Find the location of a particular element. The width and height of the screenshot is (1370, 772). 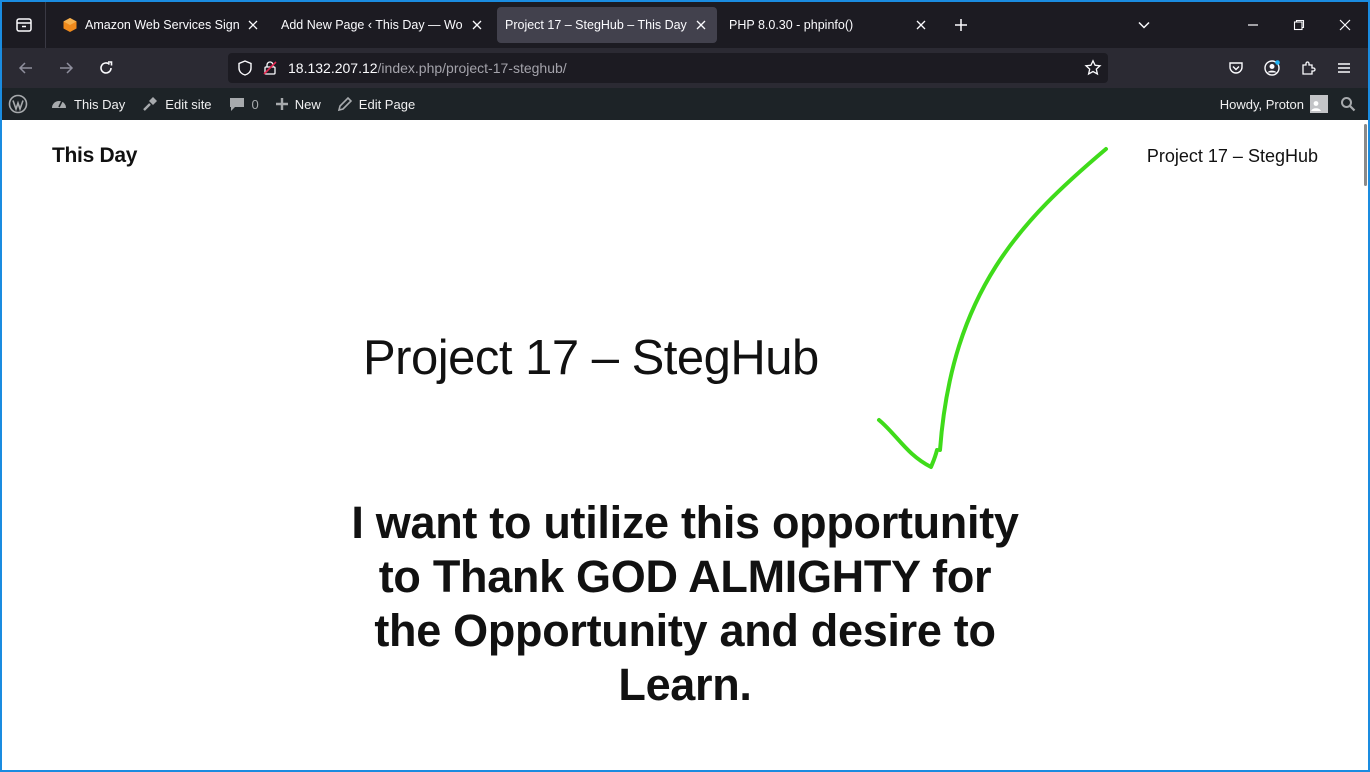

site-name-menu: This Day is located at coordinates (87, 104).